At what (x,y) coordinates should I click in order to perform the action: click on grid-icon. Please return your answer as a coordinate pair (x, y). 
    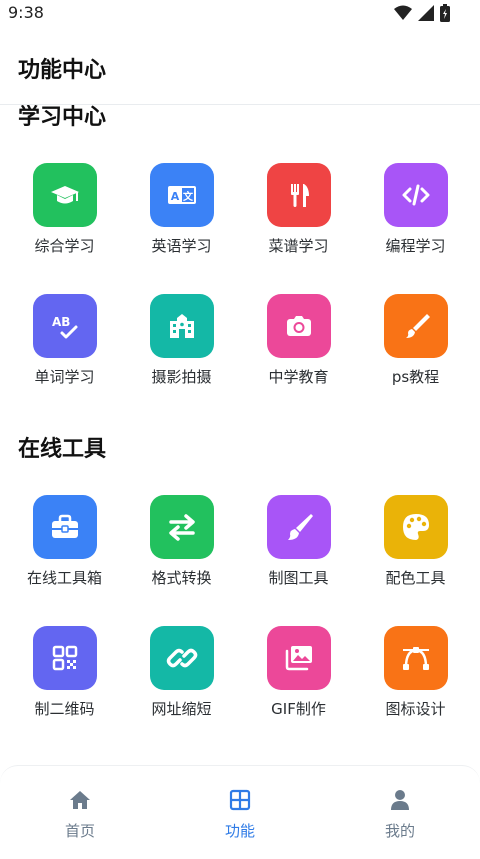
    Looking at the image, I should click on (240, 802).